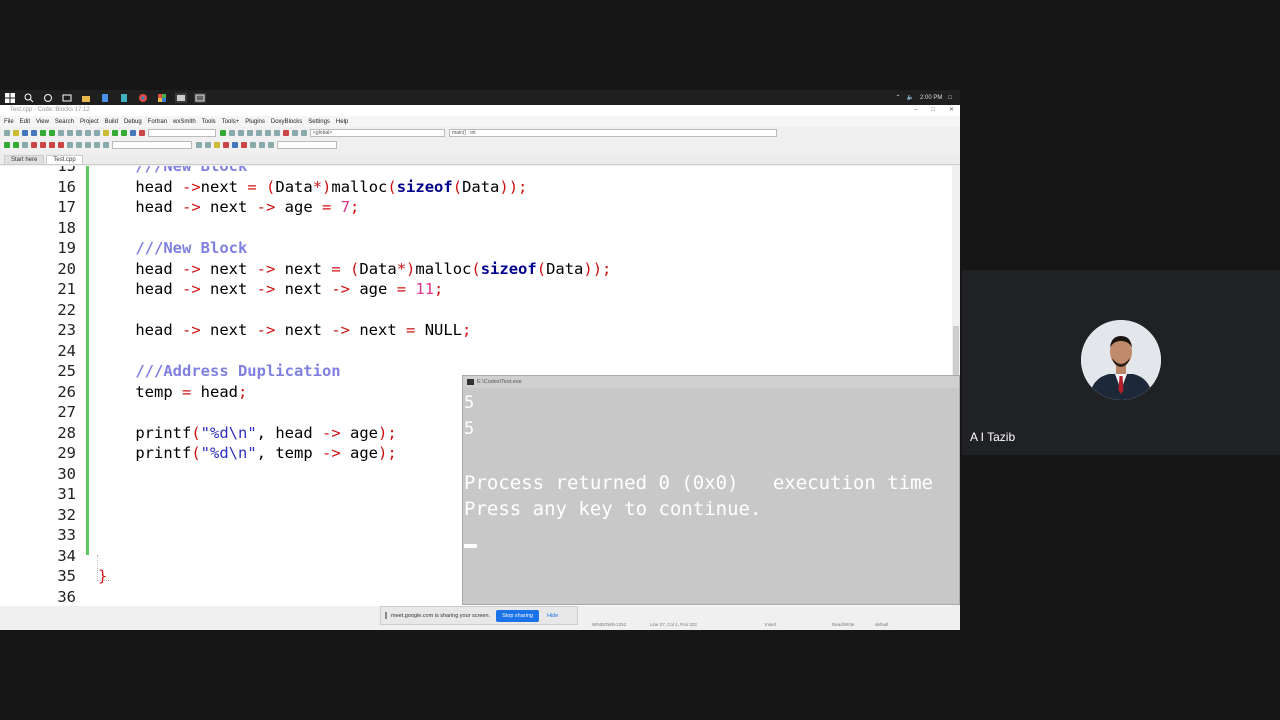 The image size is (1280, 720). I want to click on outdent-icon, so click(106, 145).